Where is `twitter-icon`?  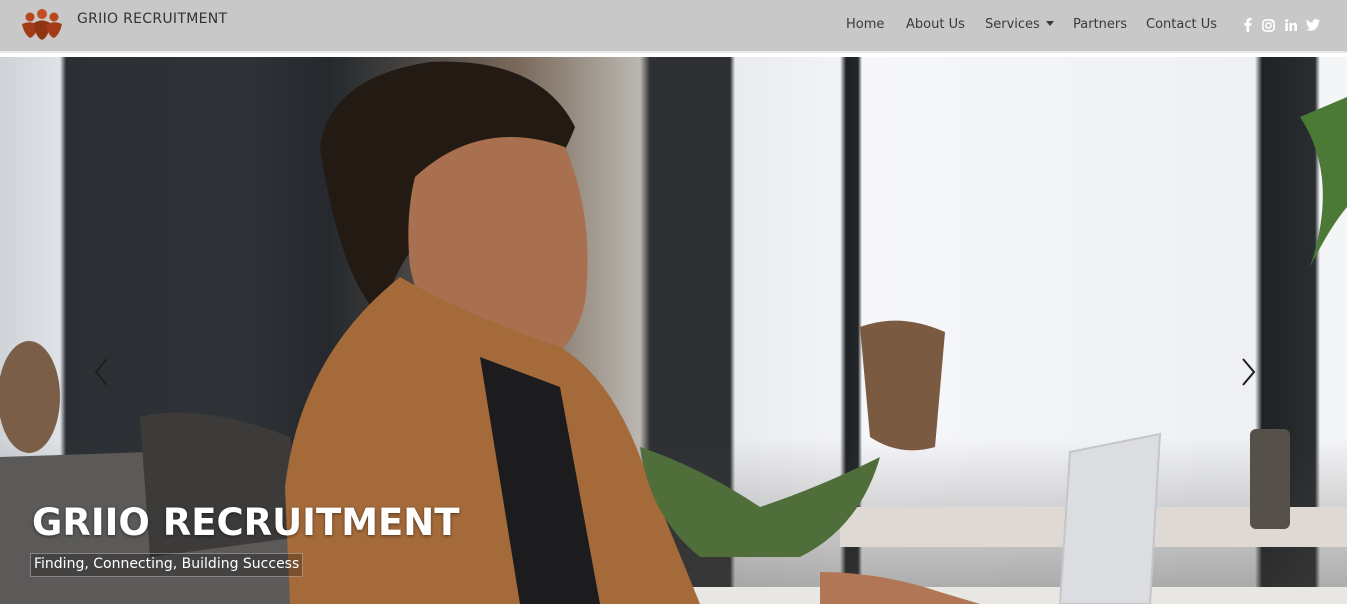
twitter-icon is located at coordinates (1313, 25).